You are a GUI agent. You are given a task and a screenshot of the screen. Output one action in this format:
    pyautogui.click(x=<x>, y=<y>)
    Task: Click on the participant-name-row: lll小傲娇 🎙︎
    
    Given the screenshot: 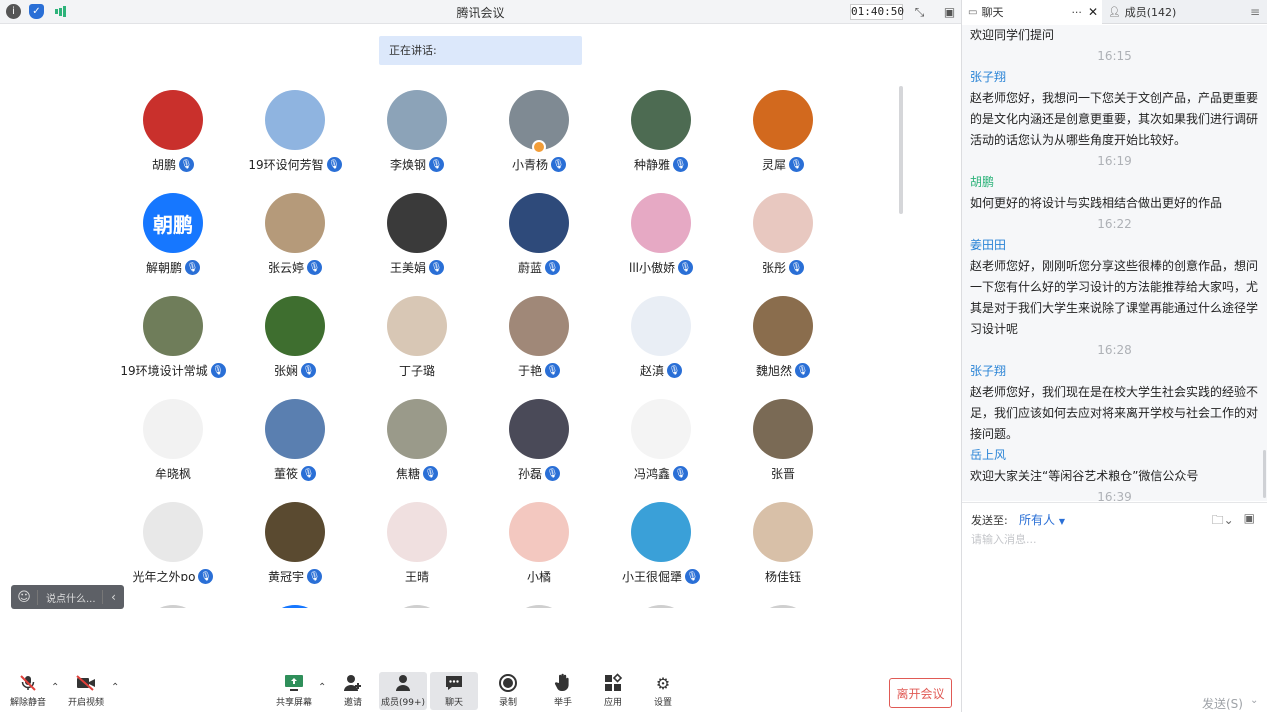 What is the action you would take?
    pyautogui.click(x=661, y=267)
    